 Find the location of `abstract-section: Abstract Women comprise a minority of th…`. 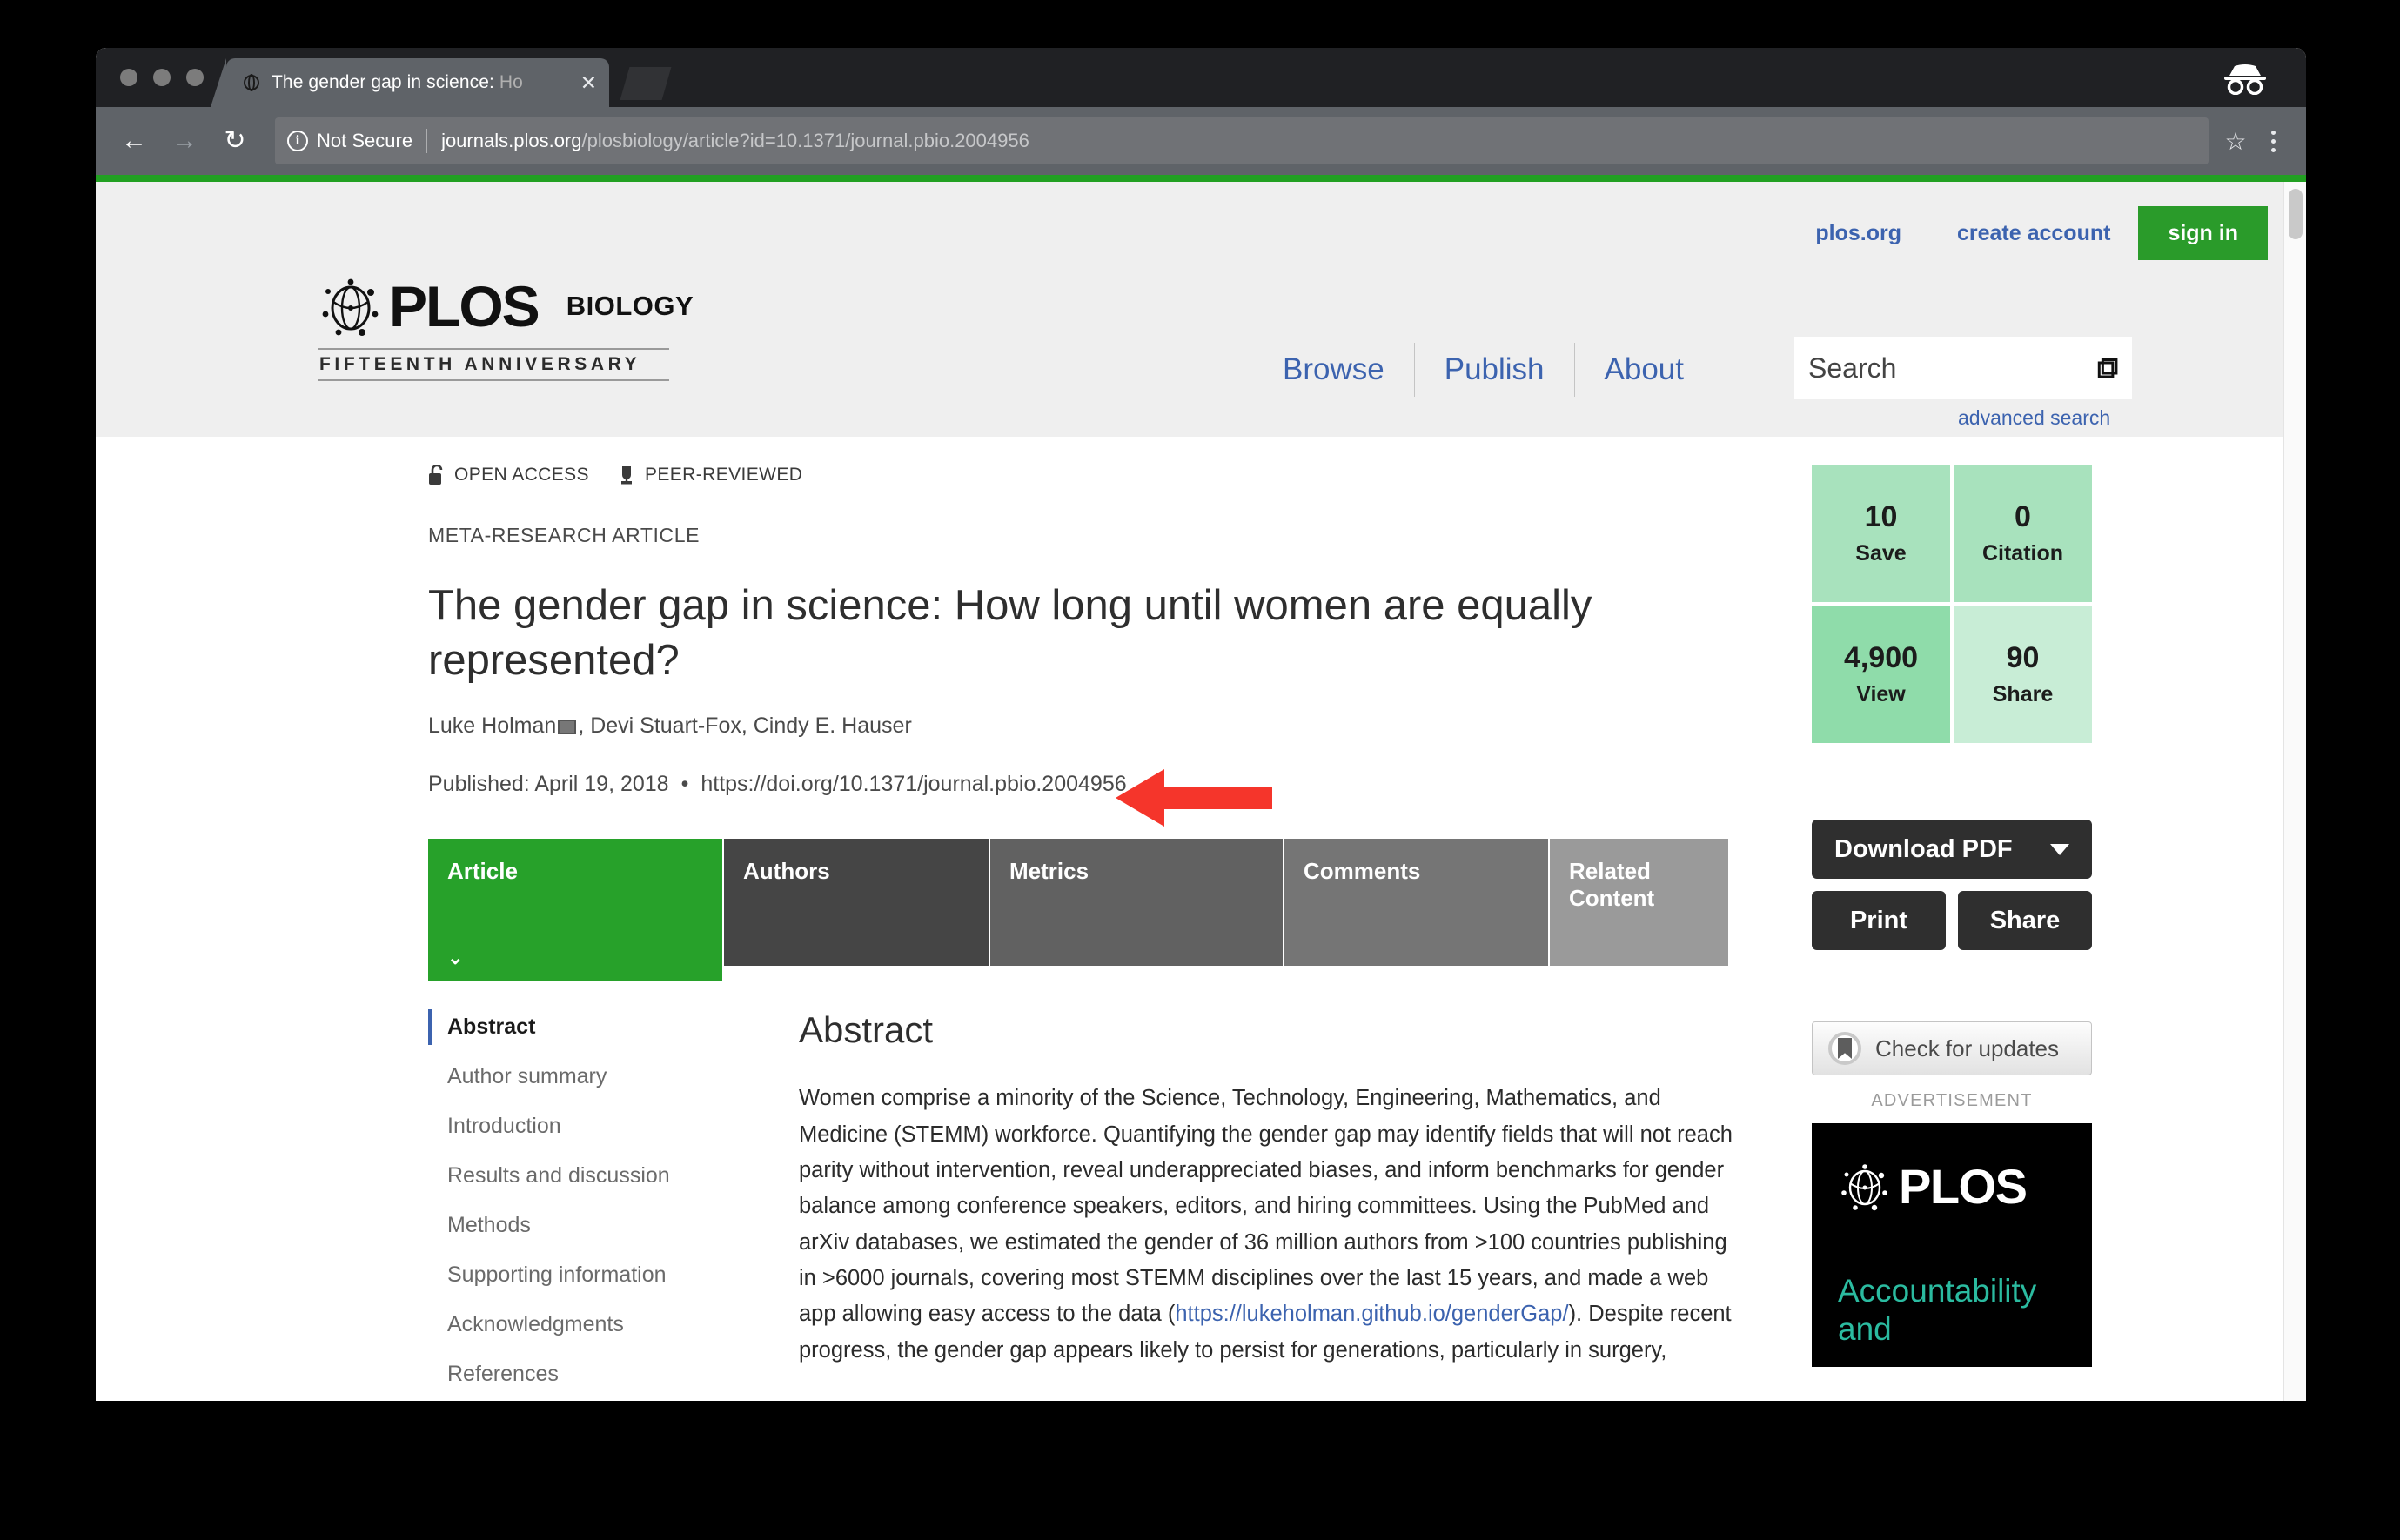

abstract-section: Abstract Women comprise a minority of th… is located at coordinates (1254, 1205).